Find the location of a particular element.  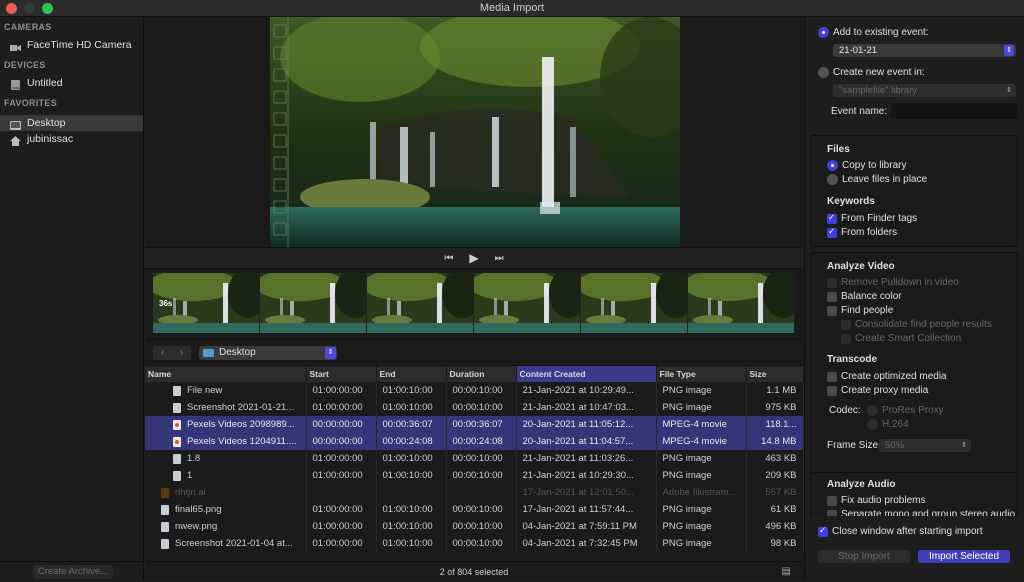

close-window-checkbox: Close window after starting import is located at coordinates (900, 531).